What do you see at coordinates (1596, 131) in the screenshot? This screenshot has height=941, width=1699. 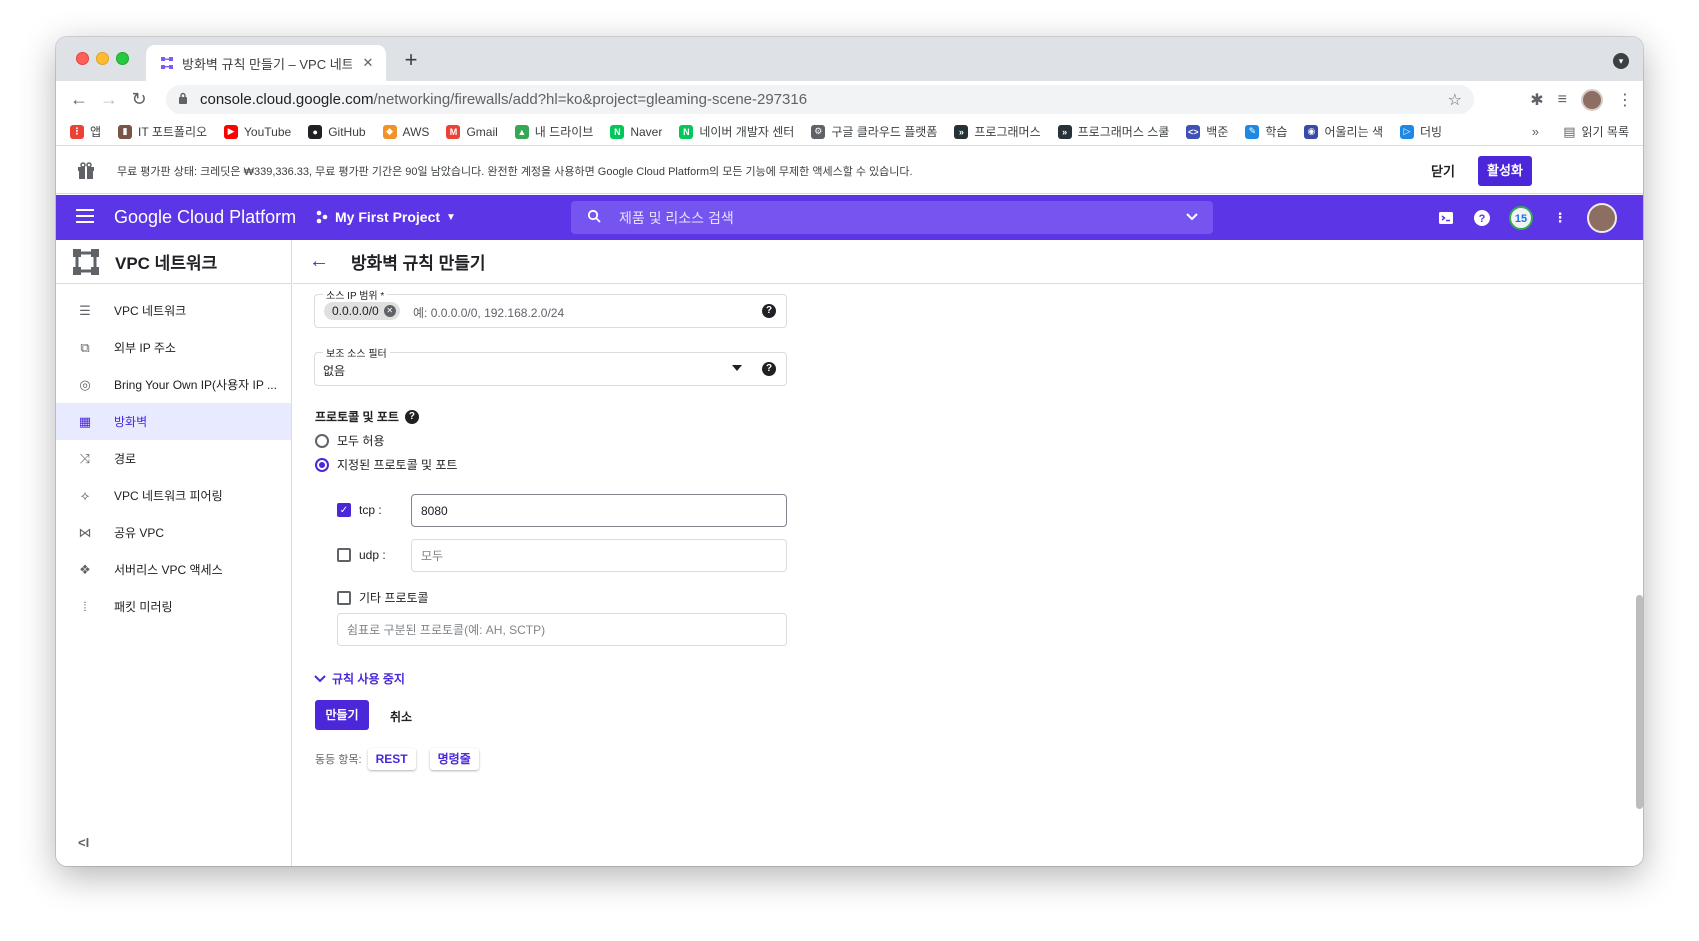 I see `reading-list-button: ▤ 읽기 목록` at bounding box center [1596, 131].